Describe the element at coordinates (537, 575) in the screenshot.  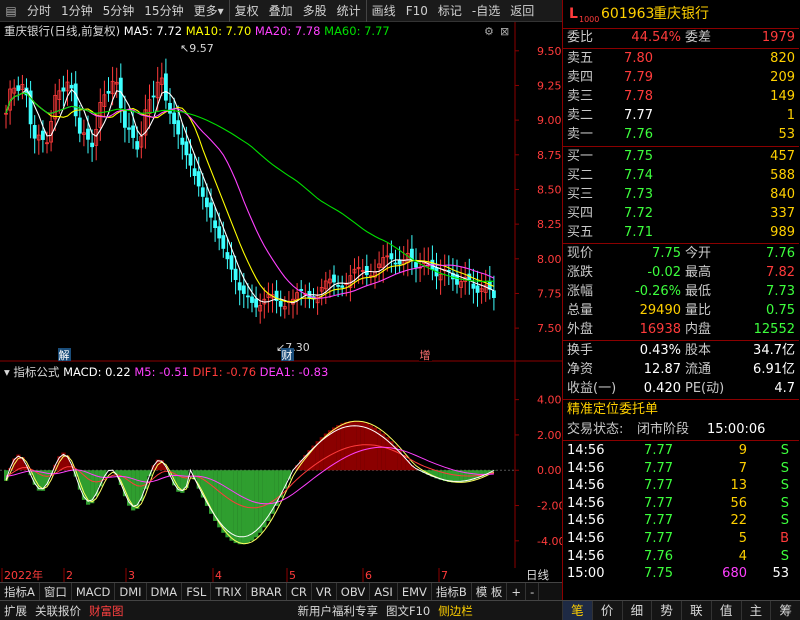
I see `period-label: 日线` at that location.